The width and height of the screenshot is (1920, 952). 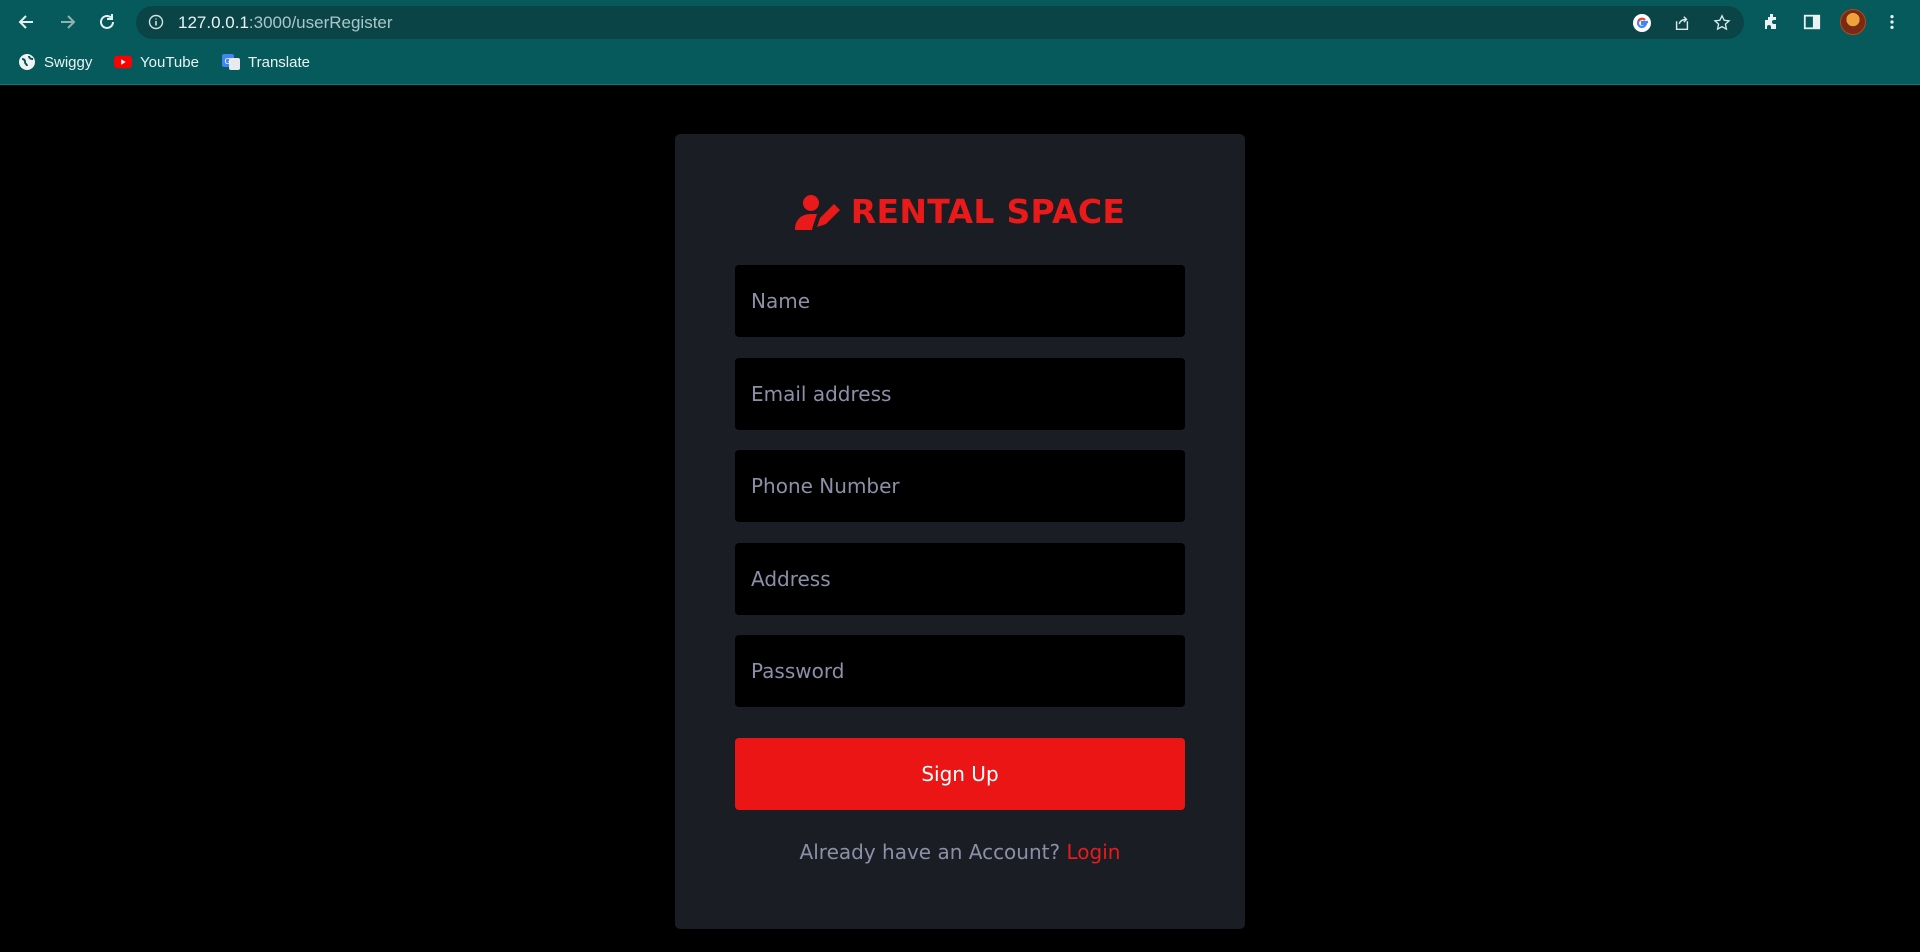 What do you see at coordinates (960, 579) in the screenshot?
I see `address-input: Address` at bounding box center [960, 579].